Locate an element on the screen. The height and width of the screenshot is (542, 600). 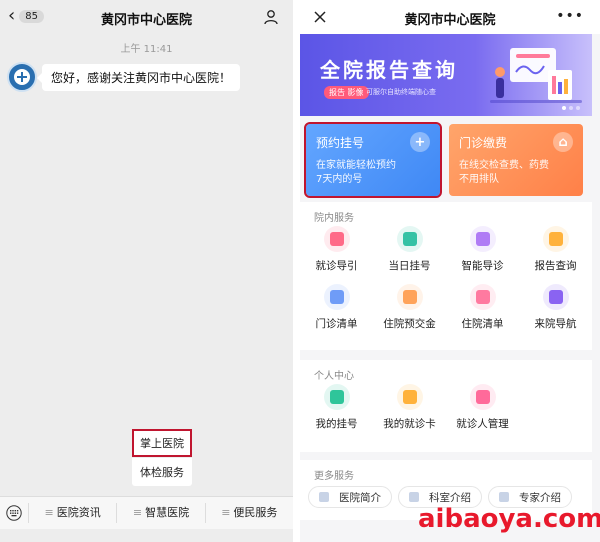
hospital-service-item: 来院导航 is located at coordinates (555, 313).